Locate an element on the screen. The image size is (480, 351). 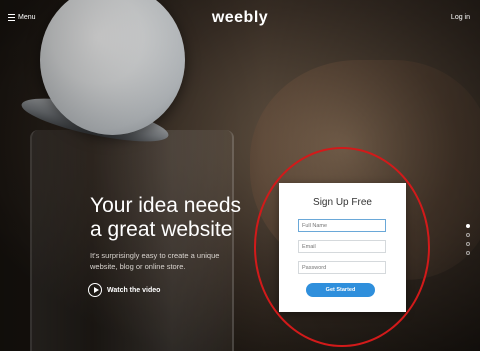
top-nav: Menu weebly Log in is located at coordinates (240, 17).